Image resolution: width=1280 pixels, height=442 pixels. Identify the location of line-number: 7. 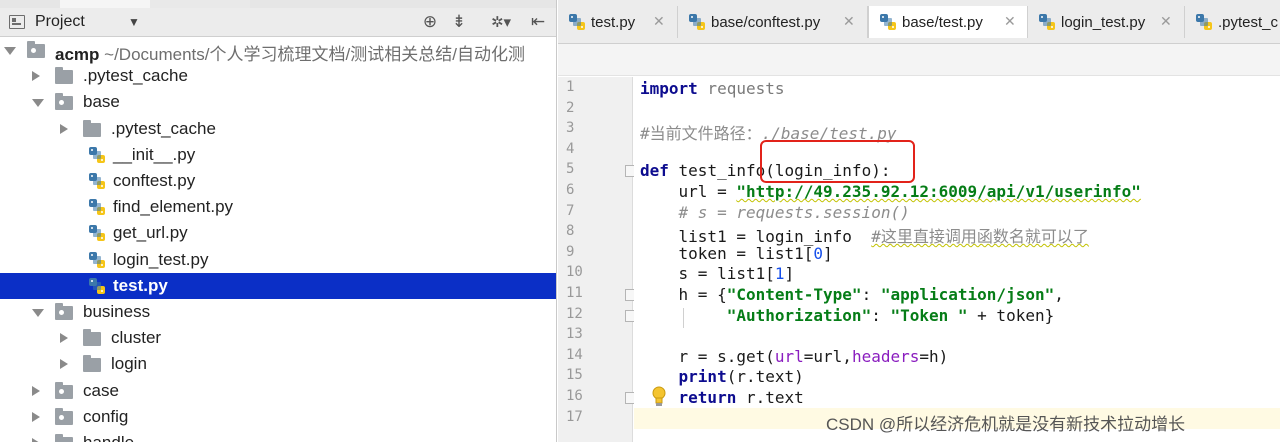
(570, 210).